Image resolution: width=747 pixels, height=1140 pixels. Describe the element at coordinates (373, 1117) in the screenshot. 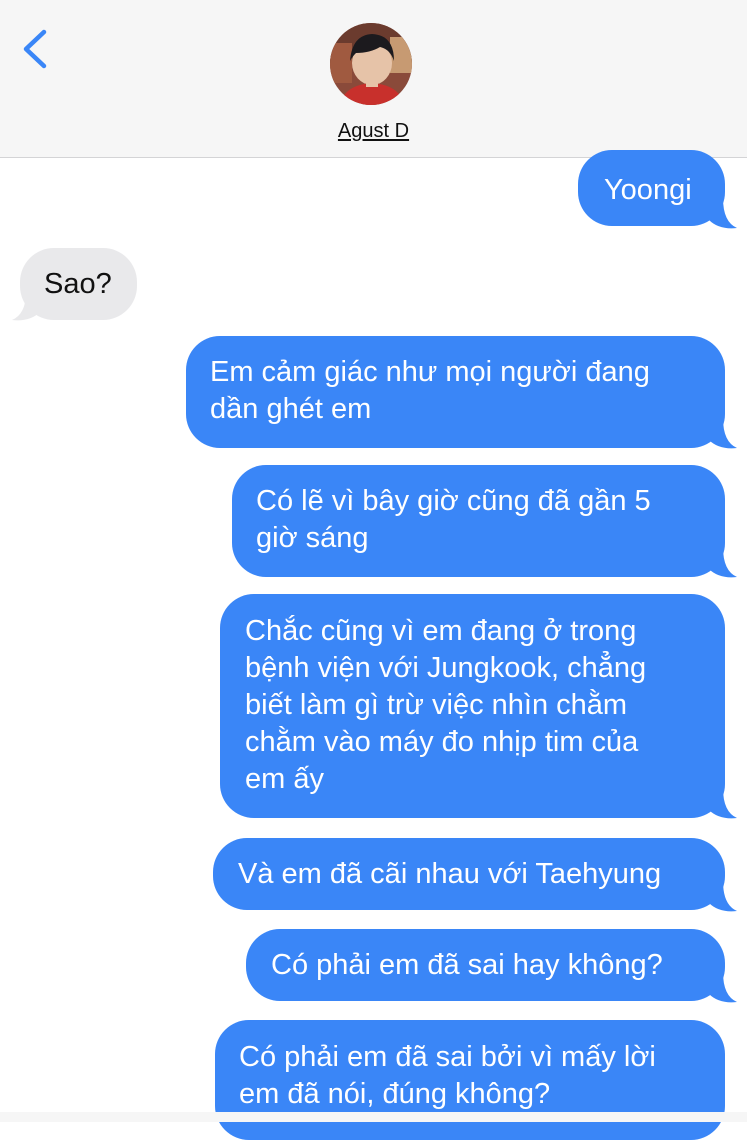

I see `bottom-toolbar-edge` at that location.